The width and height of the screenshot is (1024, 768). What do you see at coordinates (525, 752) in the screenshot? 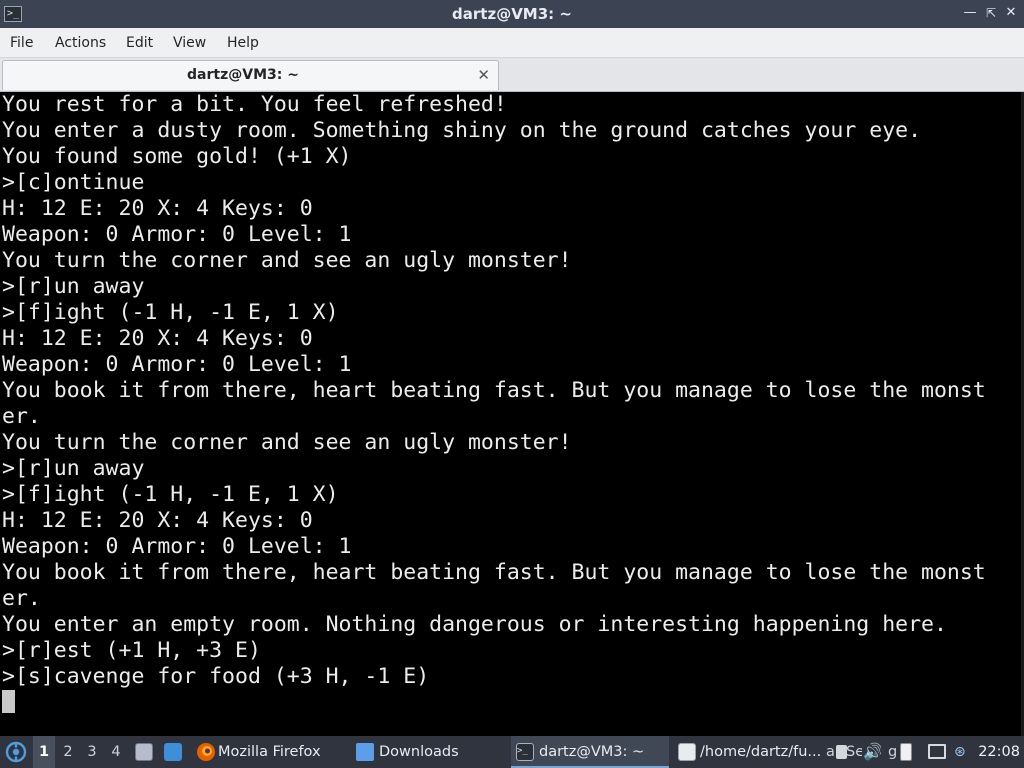
I see `terminal-icon: >_` at bounding box center [525, 752].